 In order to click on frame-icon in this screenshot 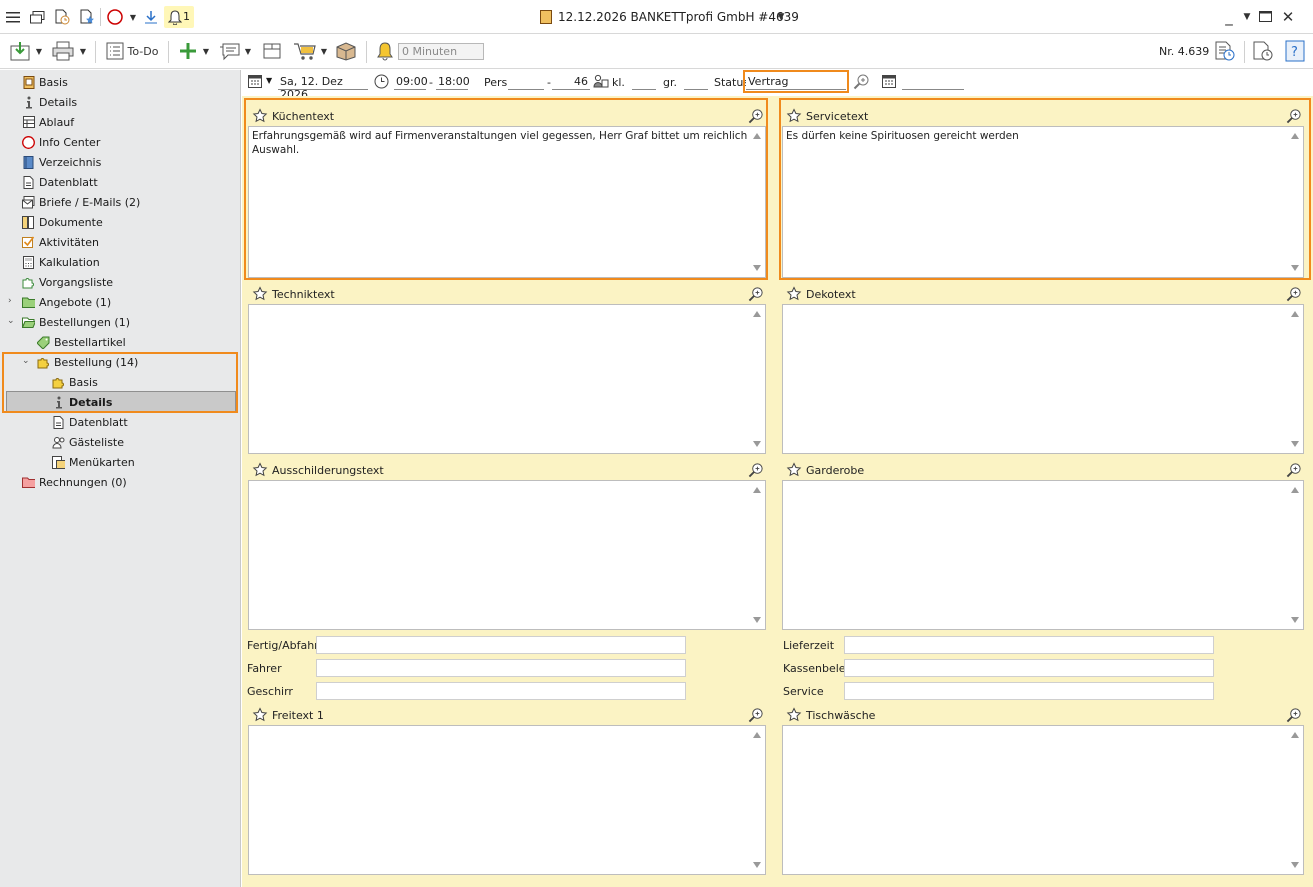, I will do `click(272, 51)`.